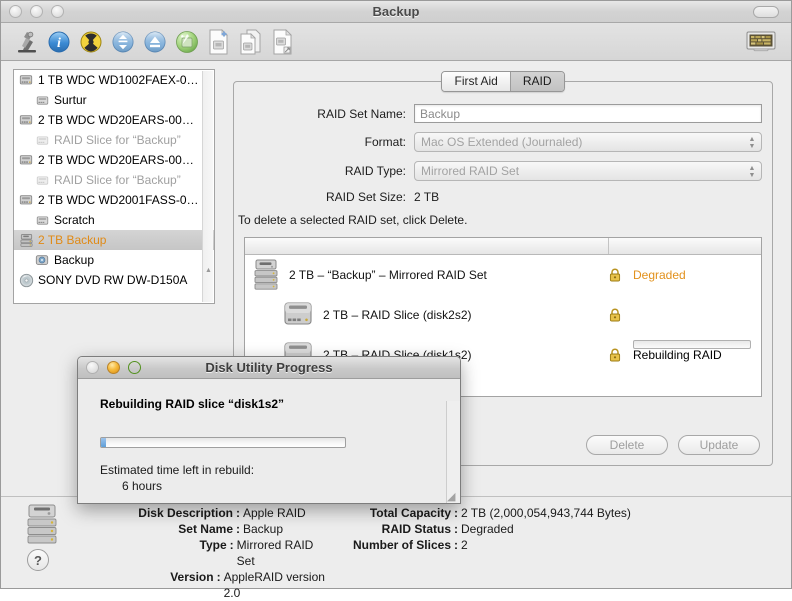  Describe the element at coordinates (388, 275) in the screenshot. I see `raid-row-label: 2 TB – “Backup” – Mirrored RAID Set` at that location.